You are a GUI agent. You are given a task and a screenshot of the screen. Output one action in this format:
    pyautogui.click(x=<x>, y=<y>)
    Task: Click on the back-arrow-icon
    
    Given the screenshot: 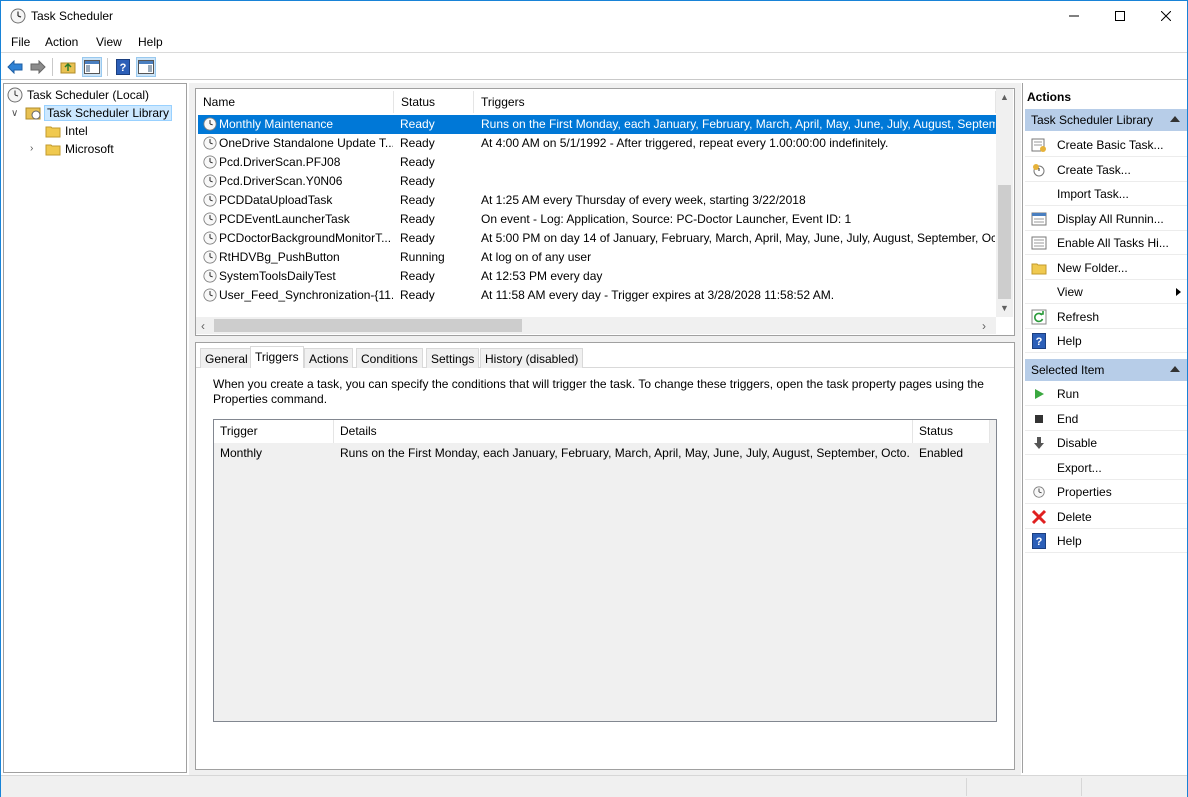 What is the action you would take?
    pyautogui.click(x=15, y=67)
    